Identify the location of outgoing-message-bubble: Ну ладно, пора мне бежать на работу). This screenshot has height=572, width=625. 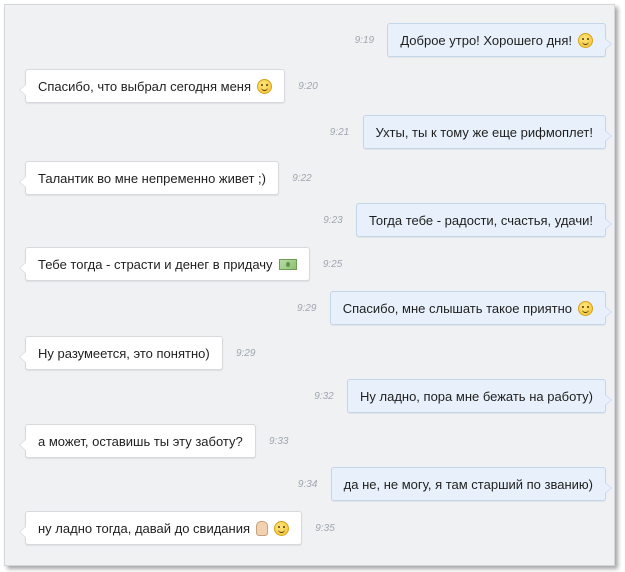
(479, 396).